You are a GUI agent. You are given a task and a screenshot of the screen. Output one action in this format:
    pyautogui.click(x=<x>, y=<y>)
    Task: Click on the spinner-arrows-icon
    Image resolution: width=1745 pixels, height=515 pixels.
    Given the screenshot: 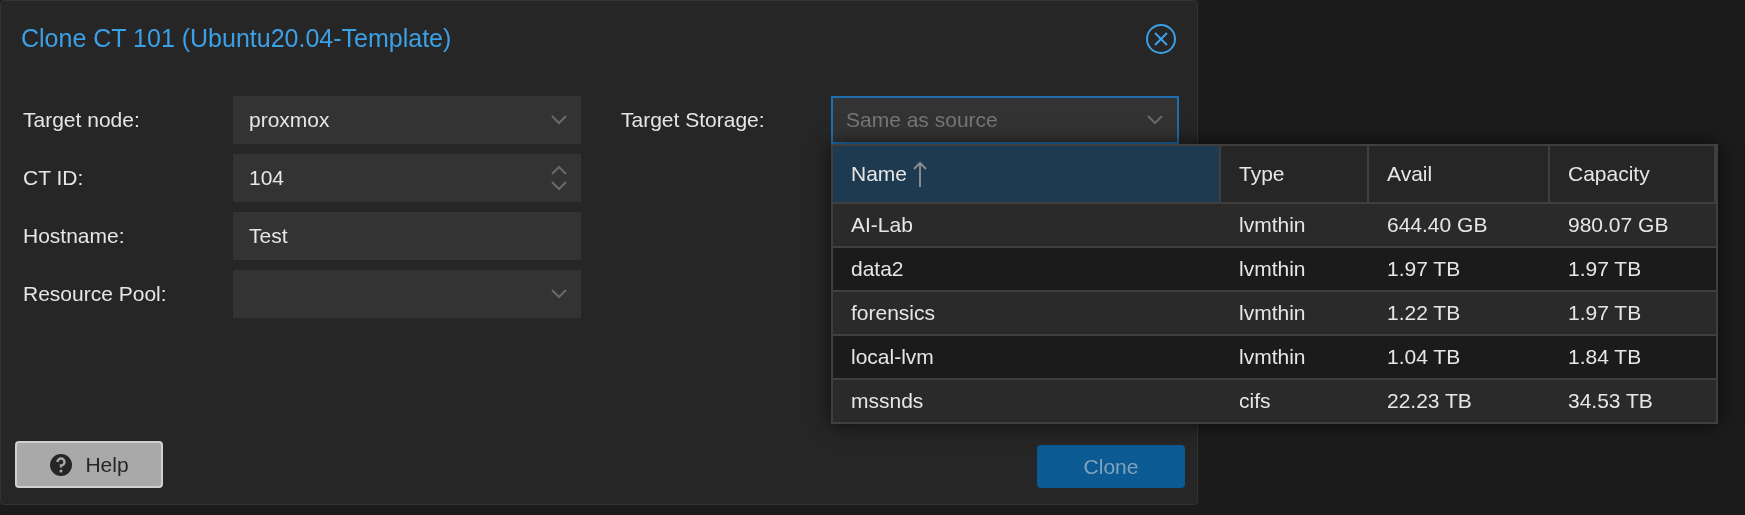 What is the action you would take?
    pyautogui.click(x=559, y=178)
    